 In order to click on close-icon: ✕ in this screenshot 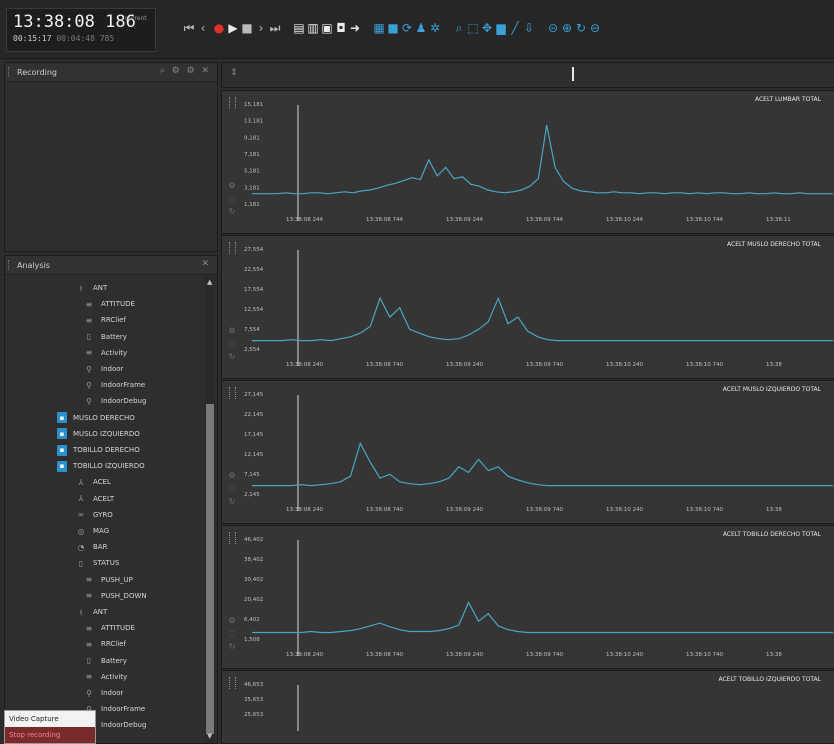, I will do `click(206, 264)`.